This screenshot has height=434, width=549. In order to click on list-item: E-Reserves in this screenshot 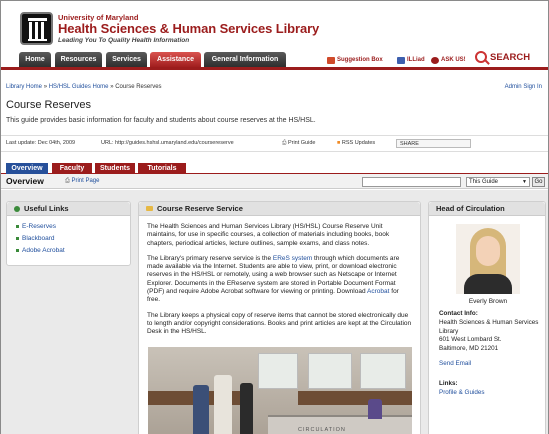, I will do `click(73, 226)`.